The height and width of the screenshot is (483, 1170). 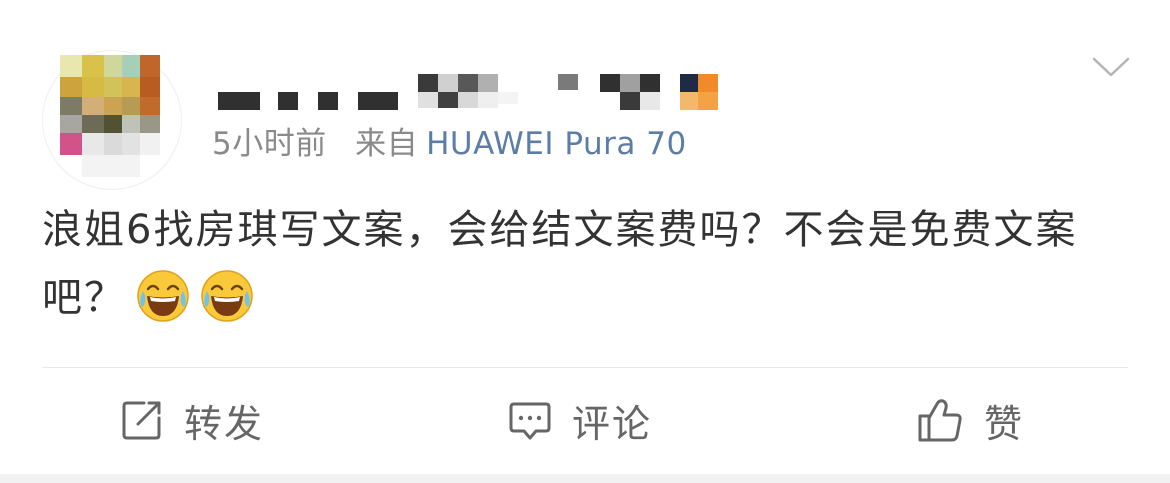 I want to click on avatar, so click(x=112, y=120).